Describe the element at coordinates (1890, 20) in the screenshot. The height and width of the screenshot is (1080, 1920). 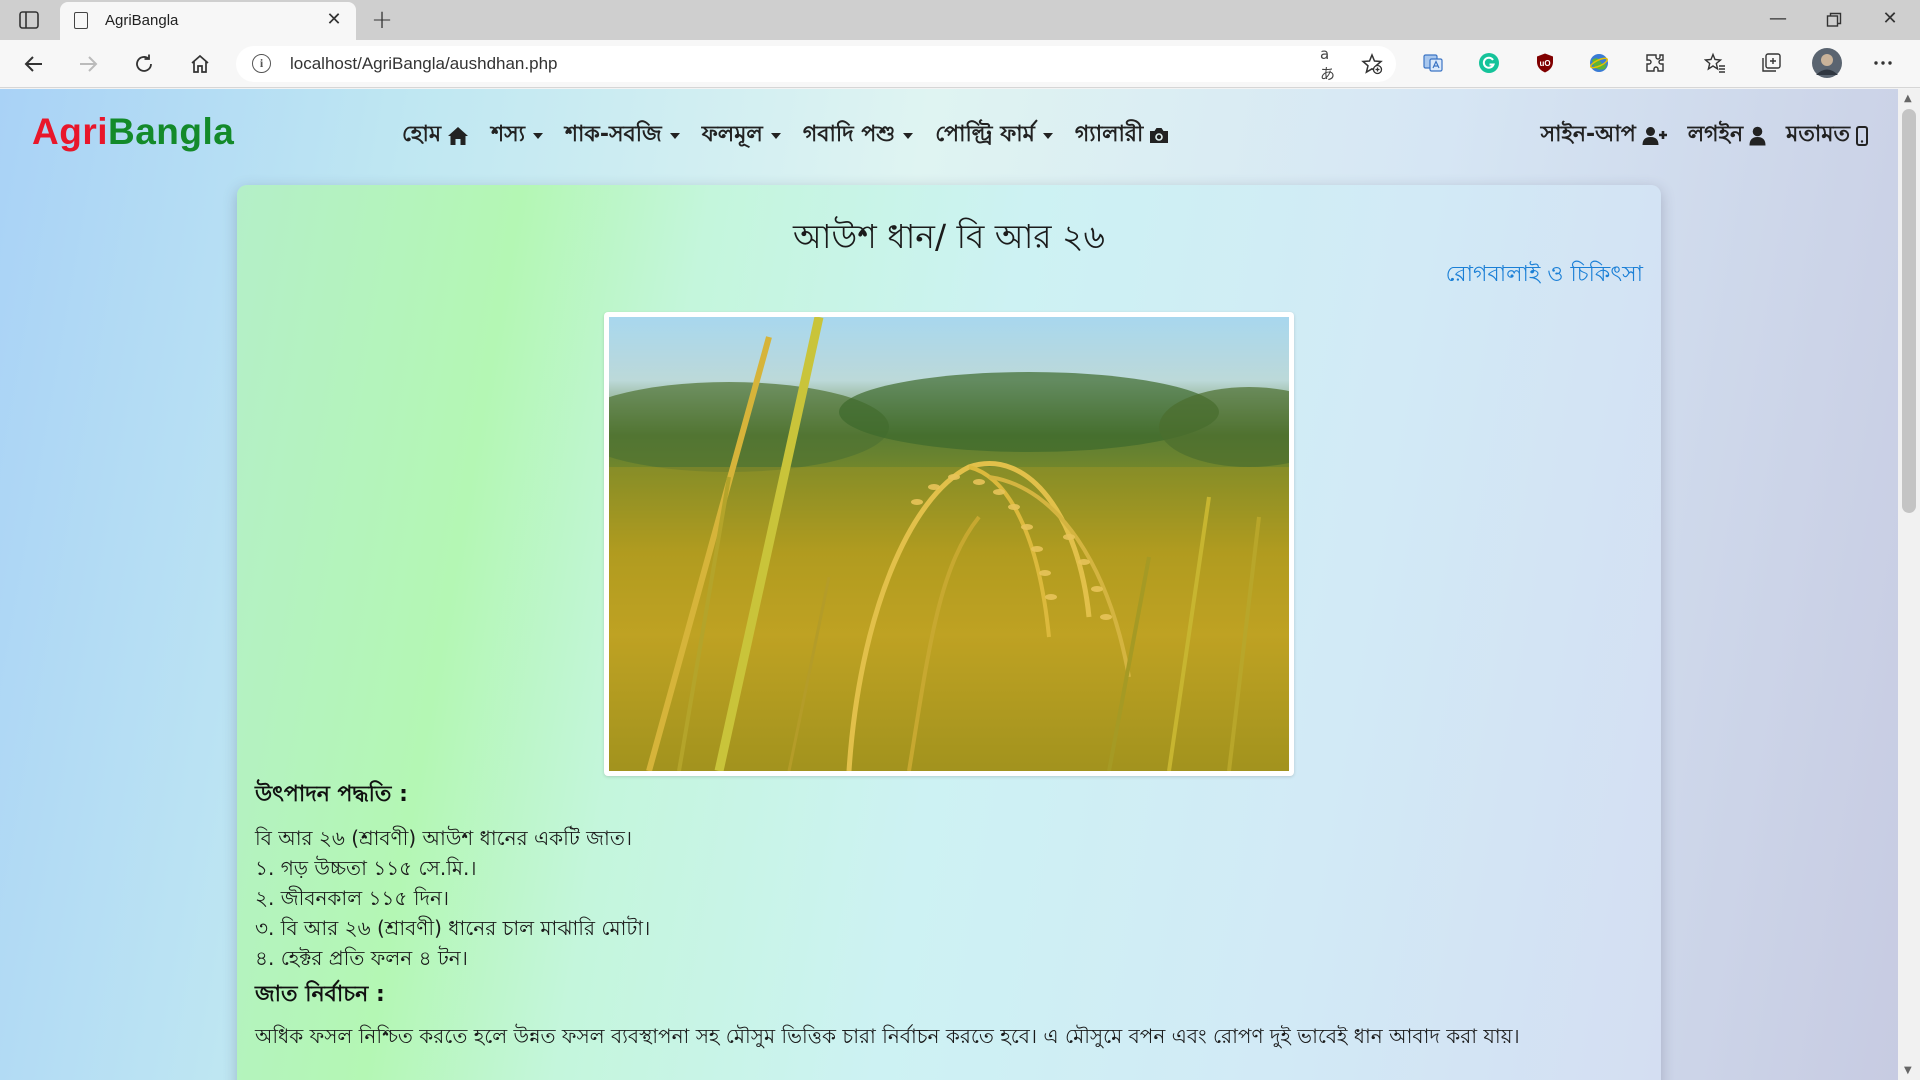
I see `close-window-icon: ✕` at that location.